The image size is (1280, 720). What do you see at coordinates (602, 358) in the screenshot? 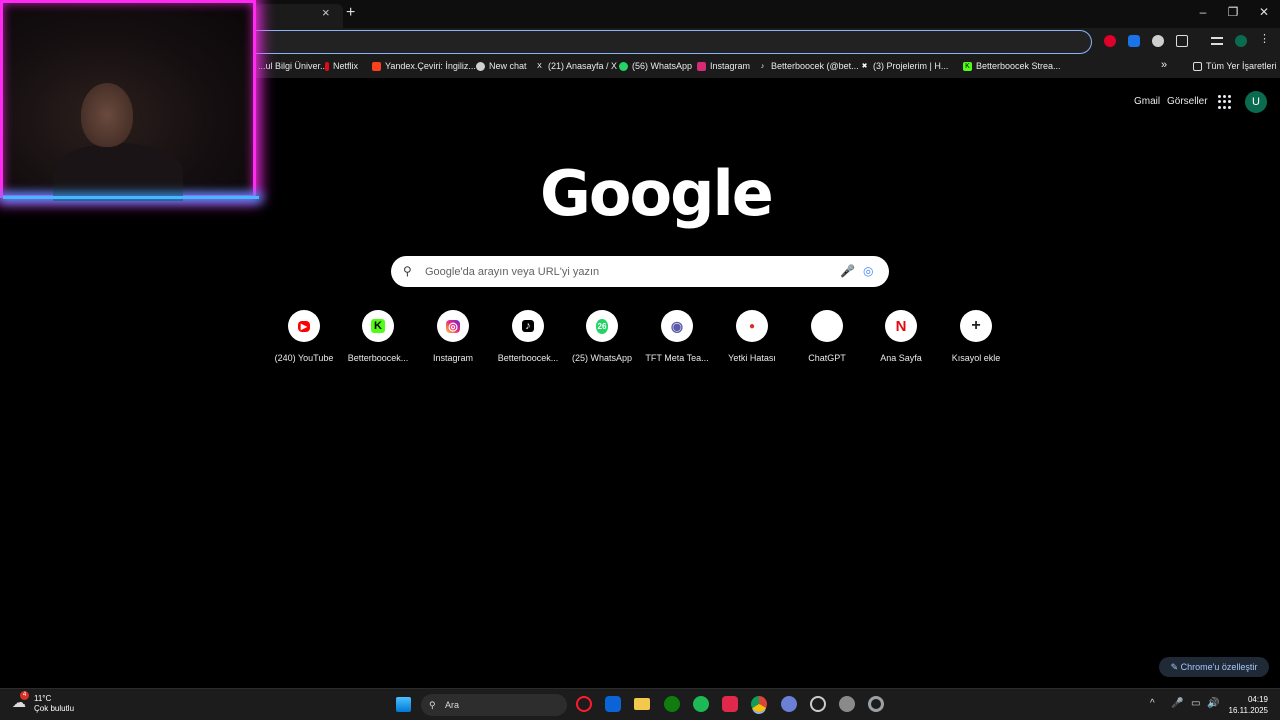
I see `shortcut-label: (25) WhatsApp` at bounding box center [602, 358].